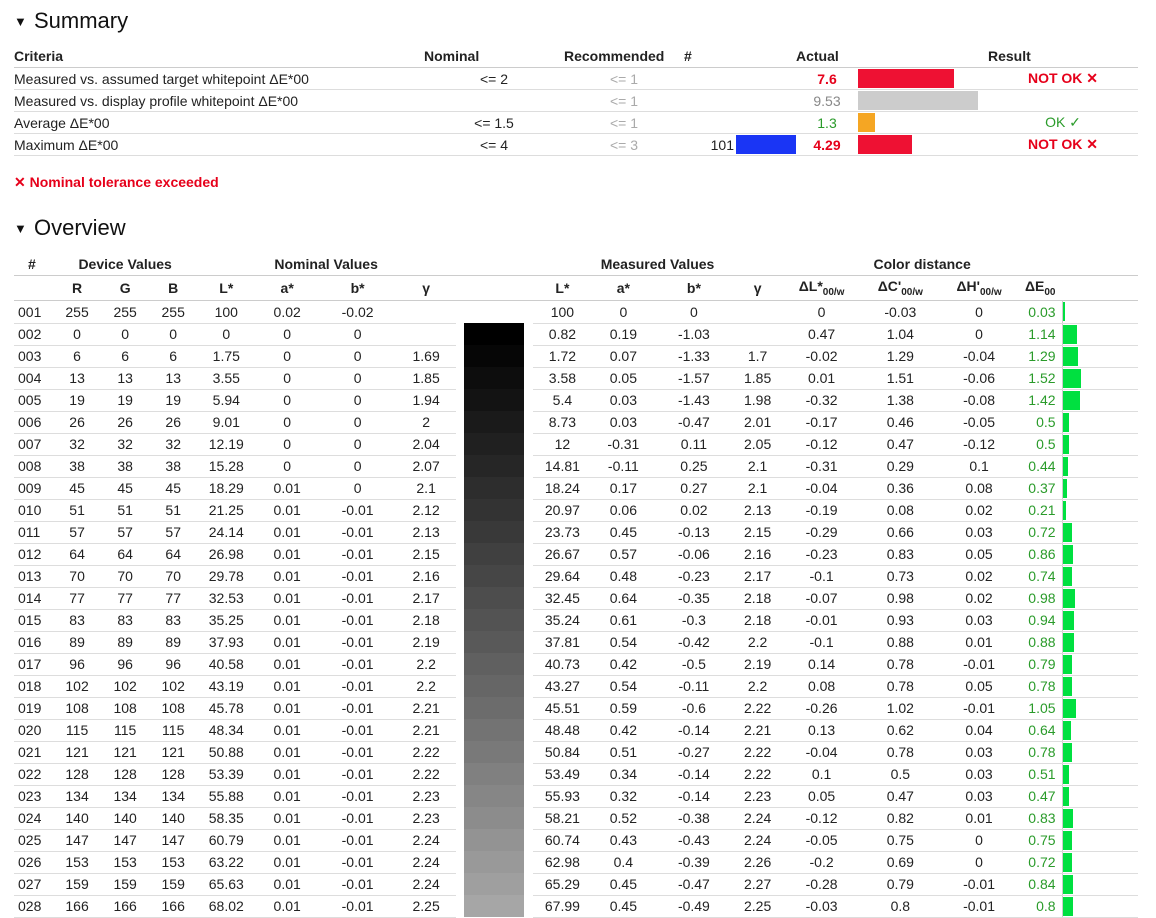 The height and width of the screenshot is (918, 1156). What do you see at coordinates (77, 686) in the screenshot?
I see `cell-r: 102` at bounding box center [77, 686].